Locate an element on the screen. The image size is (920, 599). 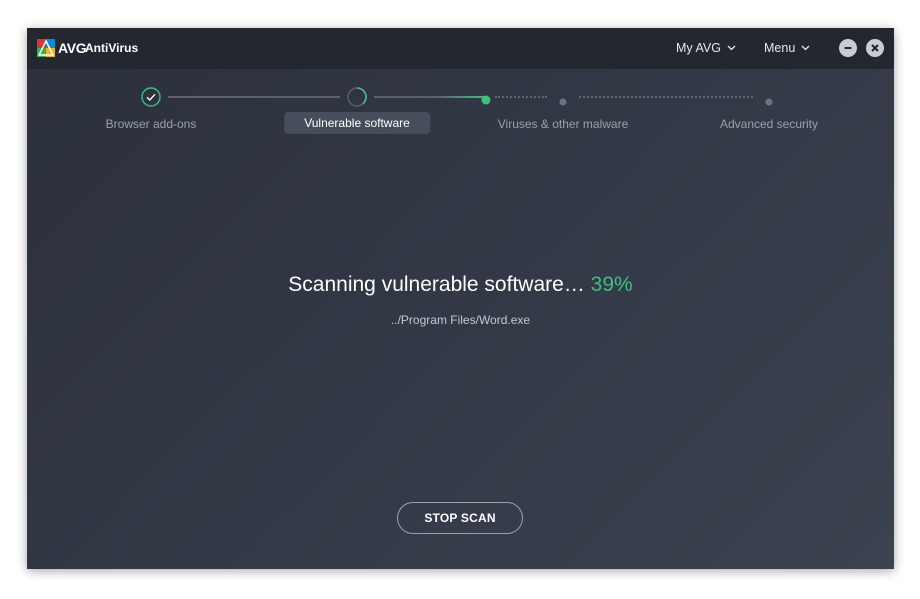
step-label-vulnerable-software: Vulnerable software is located at coordinates (357, 123).